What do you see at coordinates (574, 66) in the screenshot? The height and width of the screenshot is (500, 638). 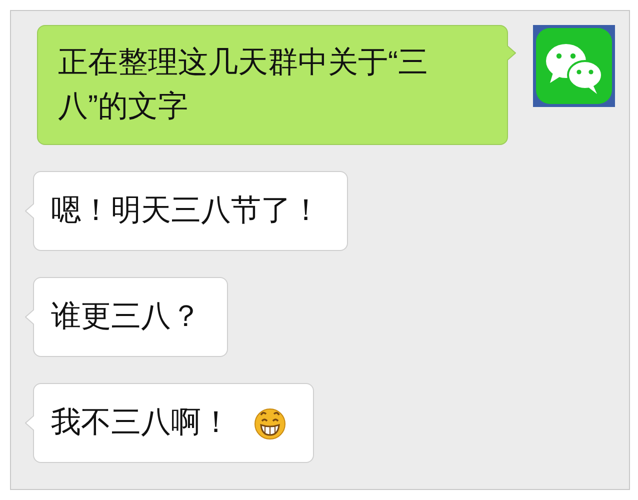 I see `chat-app-avatar-icon` at bounding box center [574, 66].